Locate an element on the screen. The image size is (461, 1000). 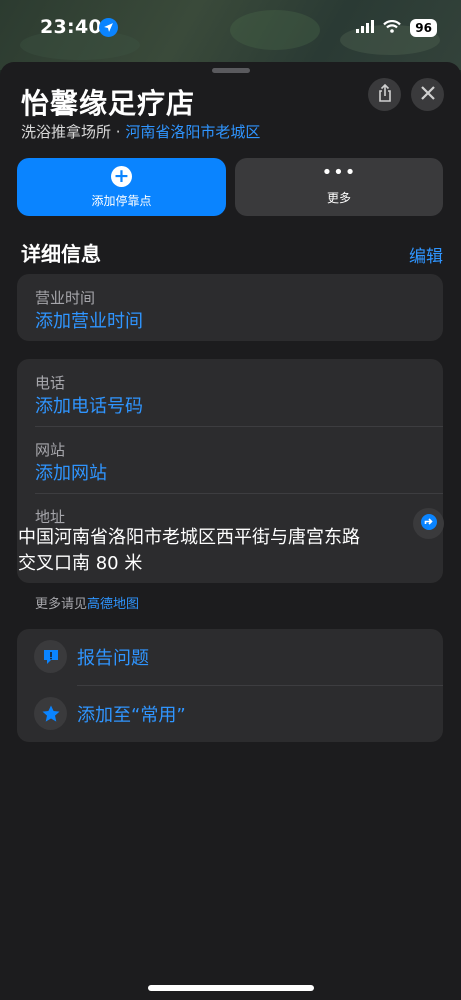
status-icons: 96 is located at coordinates (396, 27).